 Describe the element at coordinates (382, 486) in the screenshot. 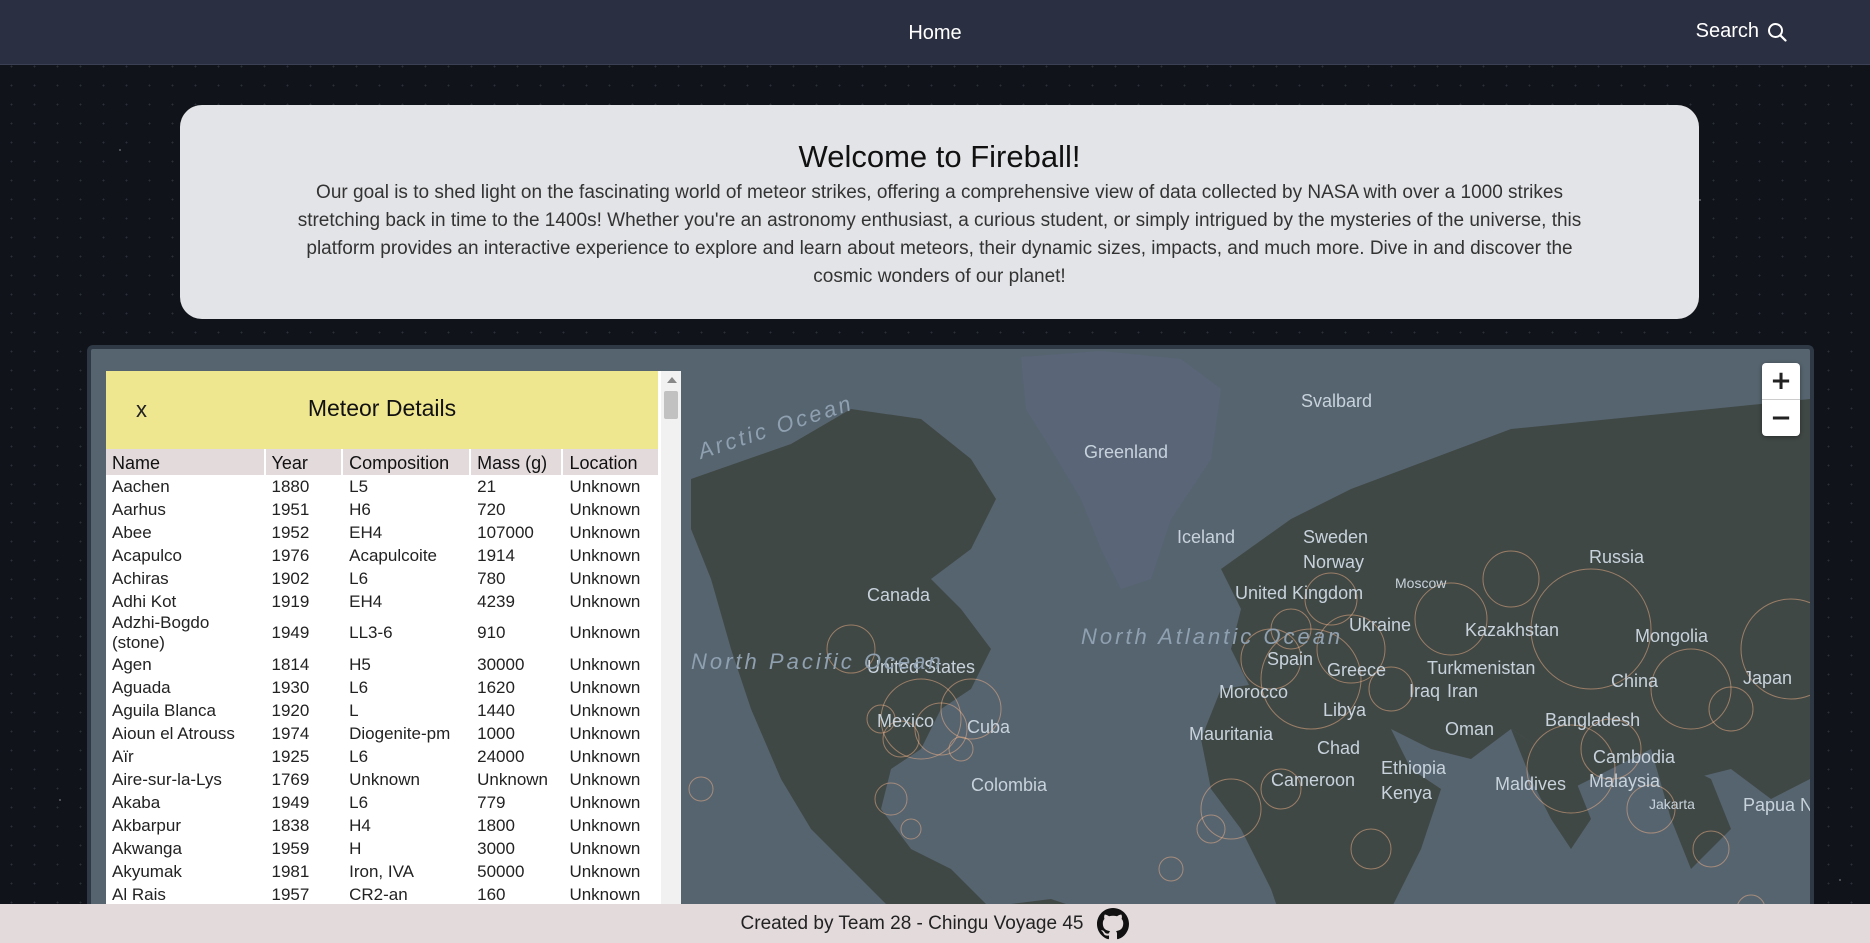

I see `table-row: Aachen 1880 L5 21 Unknown` at that location.